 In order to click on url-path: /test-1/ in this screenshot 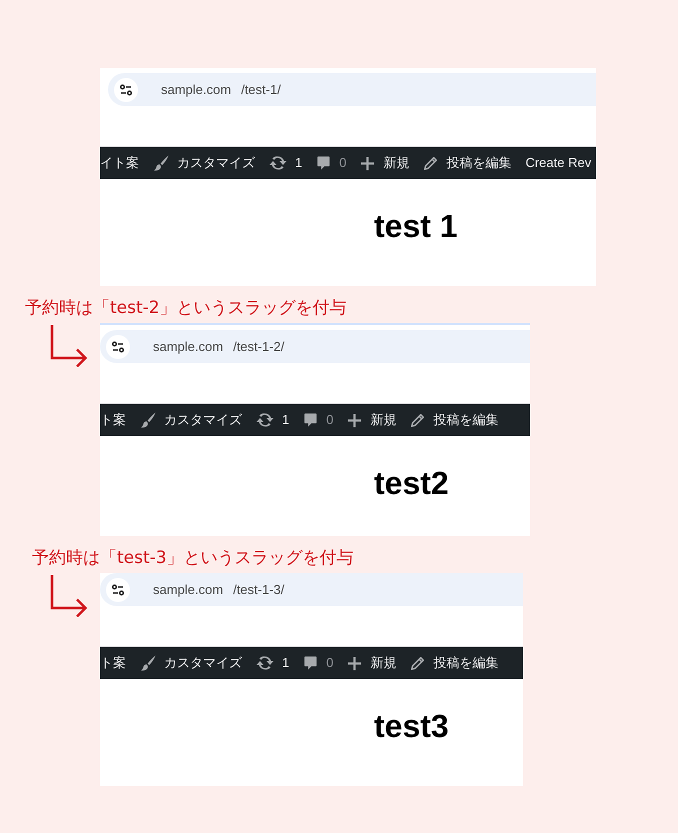, I will do `click(261, 89)`.